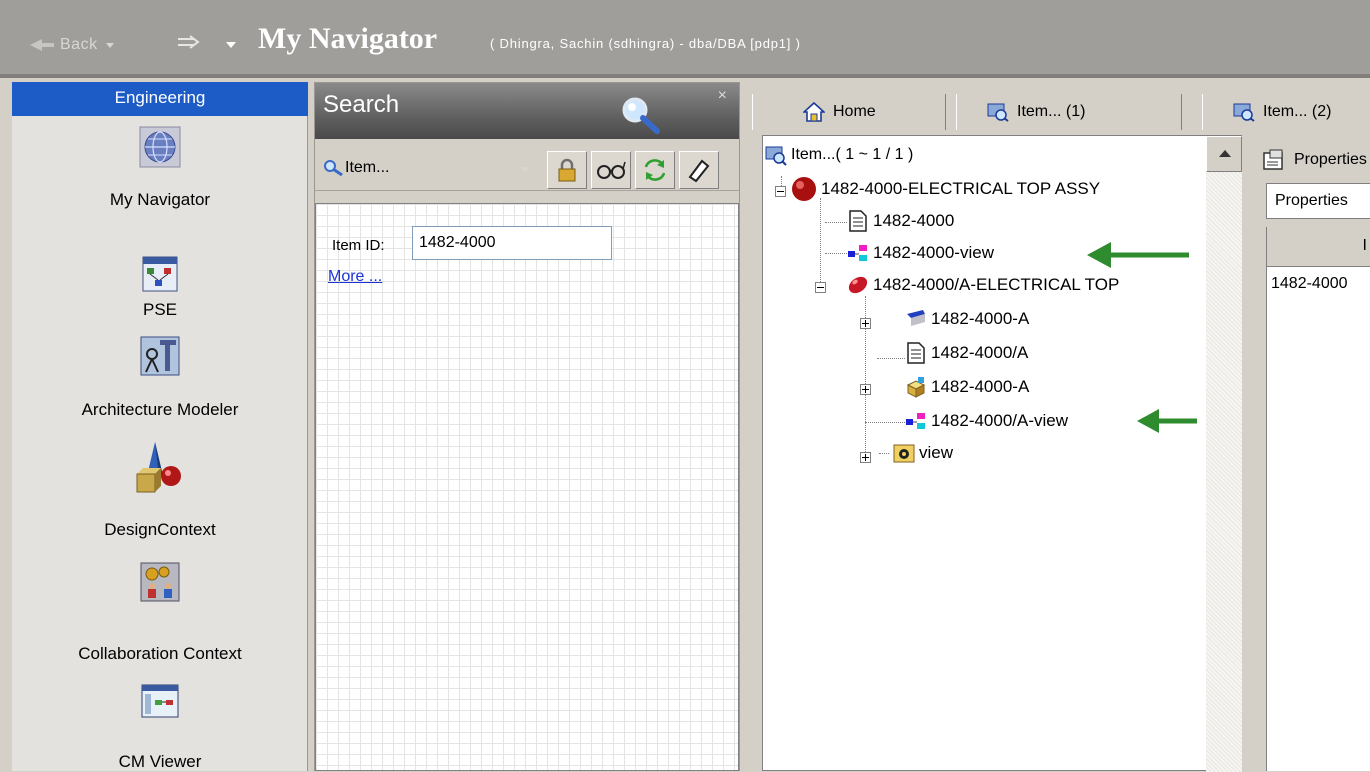 The height and width of the screenshot is (772, 1370). What do you see at coordinates (814, 112) in the screenshot?
I see `home-icon` at bounding box center [814, 112].